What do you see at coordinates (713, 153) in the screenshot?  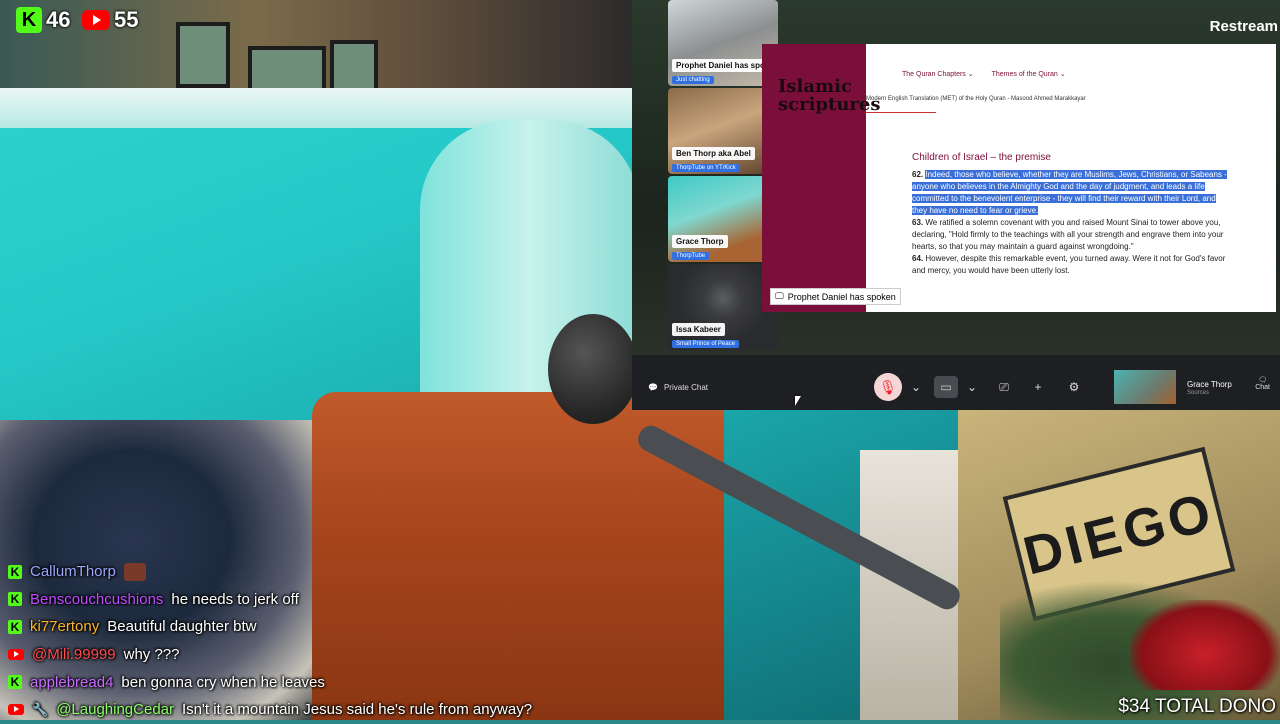 I see `participant-name: Ben Thorp aka Abel` at bounding box center [713, 153].